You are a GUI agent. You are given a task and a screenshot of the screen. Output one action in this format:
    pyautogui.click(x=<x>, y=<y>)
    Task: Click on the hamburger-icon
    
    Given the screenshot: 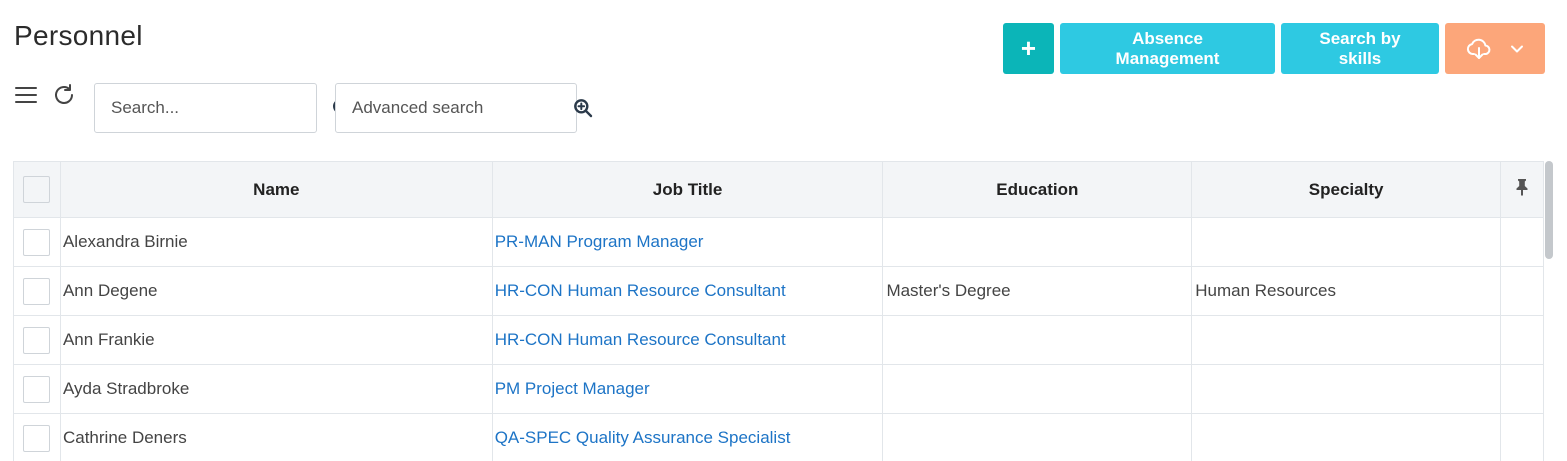 What is the action you would take?
    pyautogui.click(x=26, y=95)
    